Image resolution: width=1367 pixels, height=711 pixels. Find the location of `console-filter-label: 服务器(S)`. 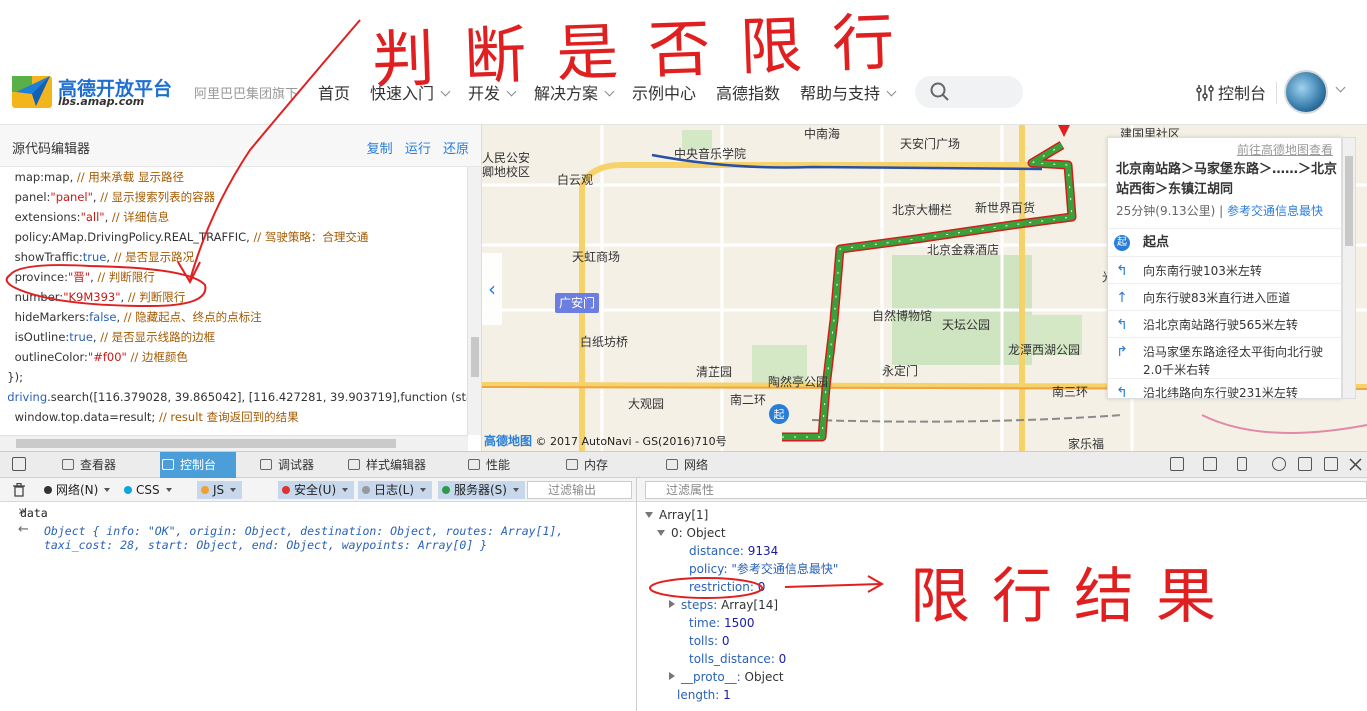

console-filter-label: 服务器(S) is located at coordinates (480, 490).